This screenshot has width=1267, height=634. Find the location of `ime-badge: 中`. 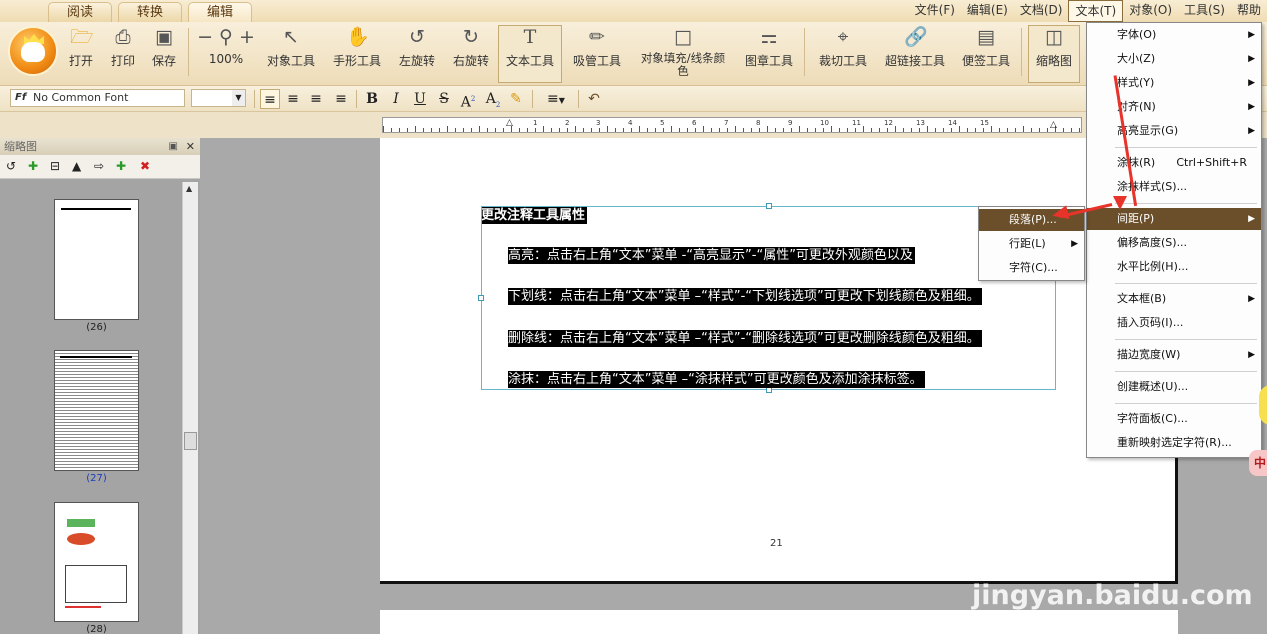

ime-badge: 中 is located at coordinates (1258, 463).